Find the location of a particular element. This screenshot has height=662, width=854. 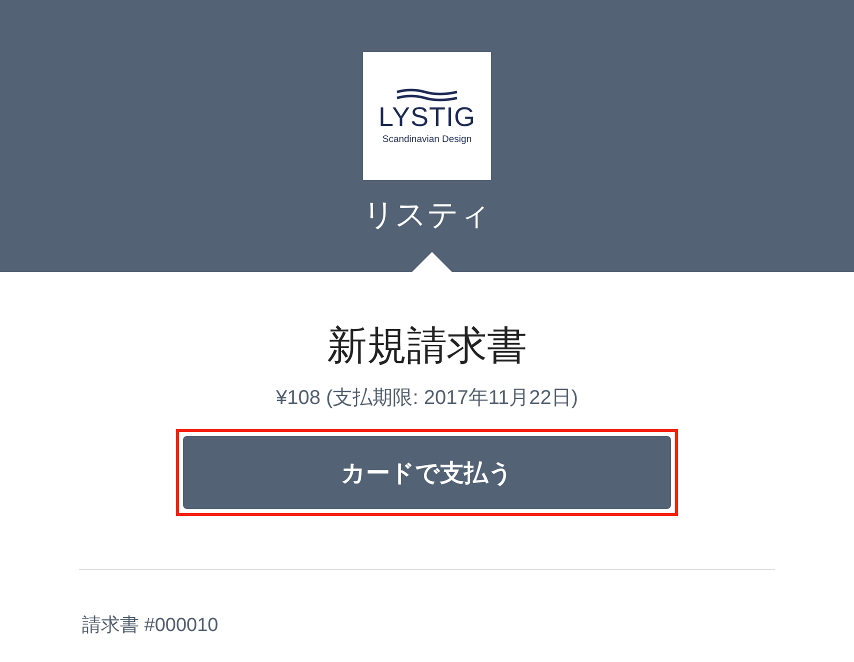

waves-icon is located at coordinates (427, 95).